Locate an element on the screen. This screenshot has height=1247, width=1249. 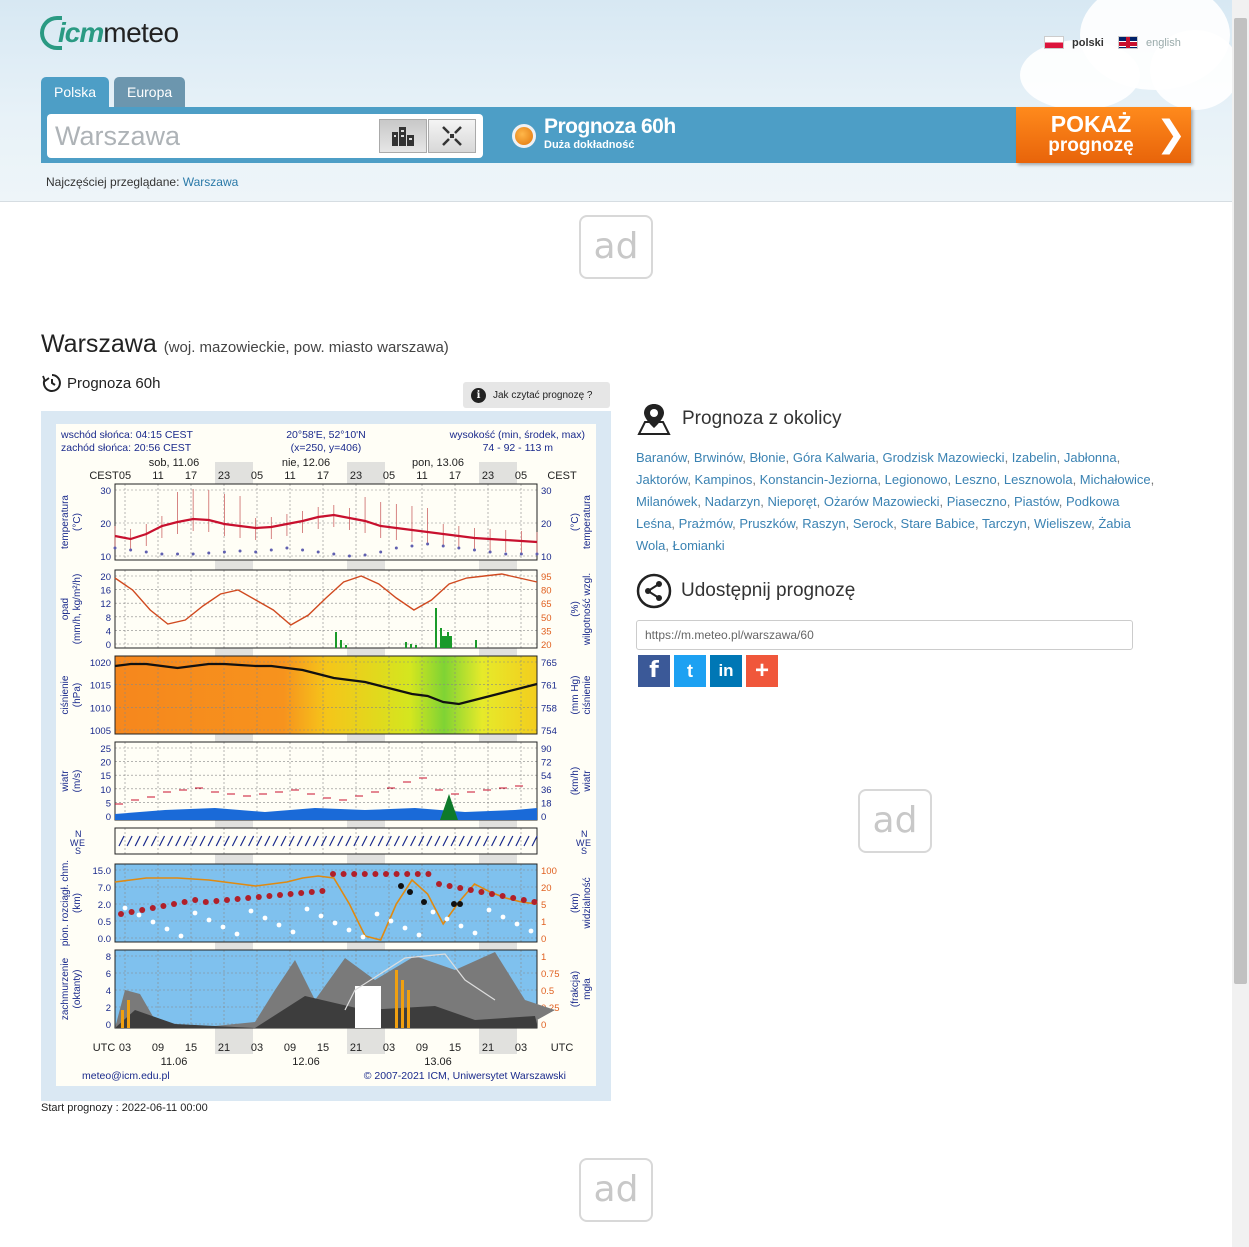
nearby-town-link: Nadarzyn is located at coordinates (733, 501).